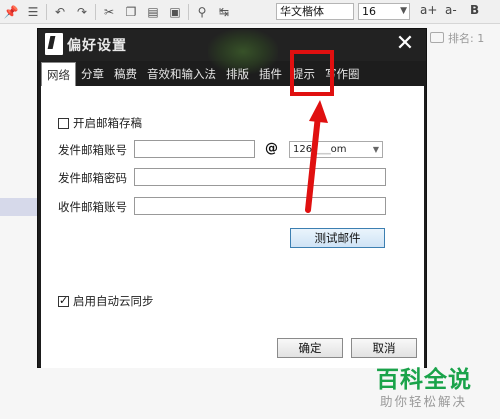  I want to click on tab-layout: 排版, so click(237, 74).